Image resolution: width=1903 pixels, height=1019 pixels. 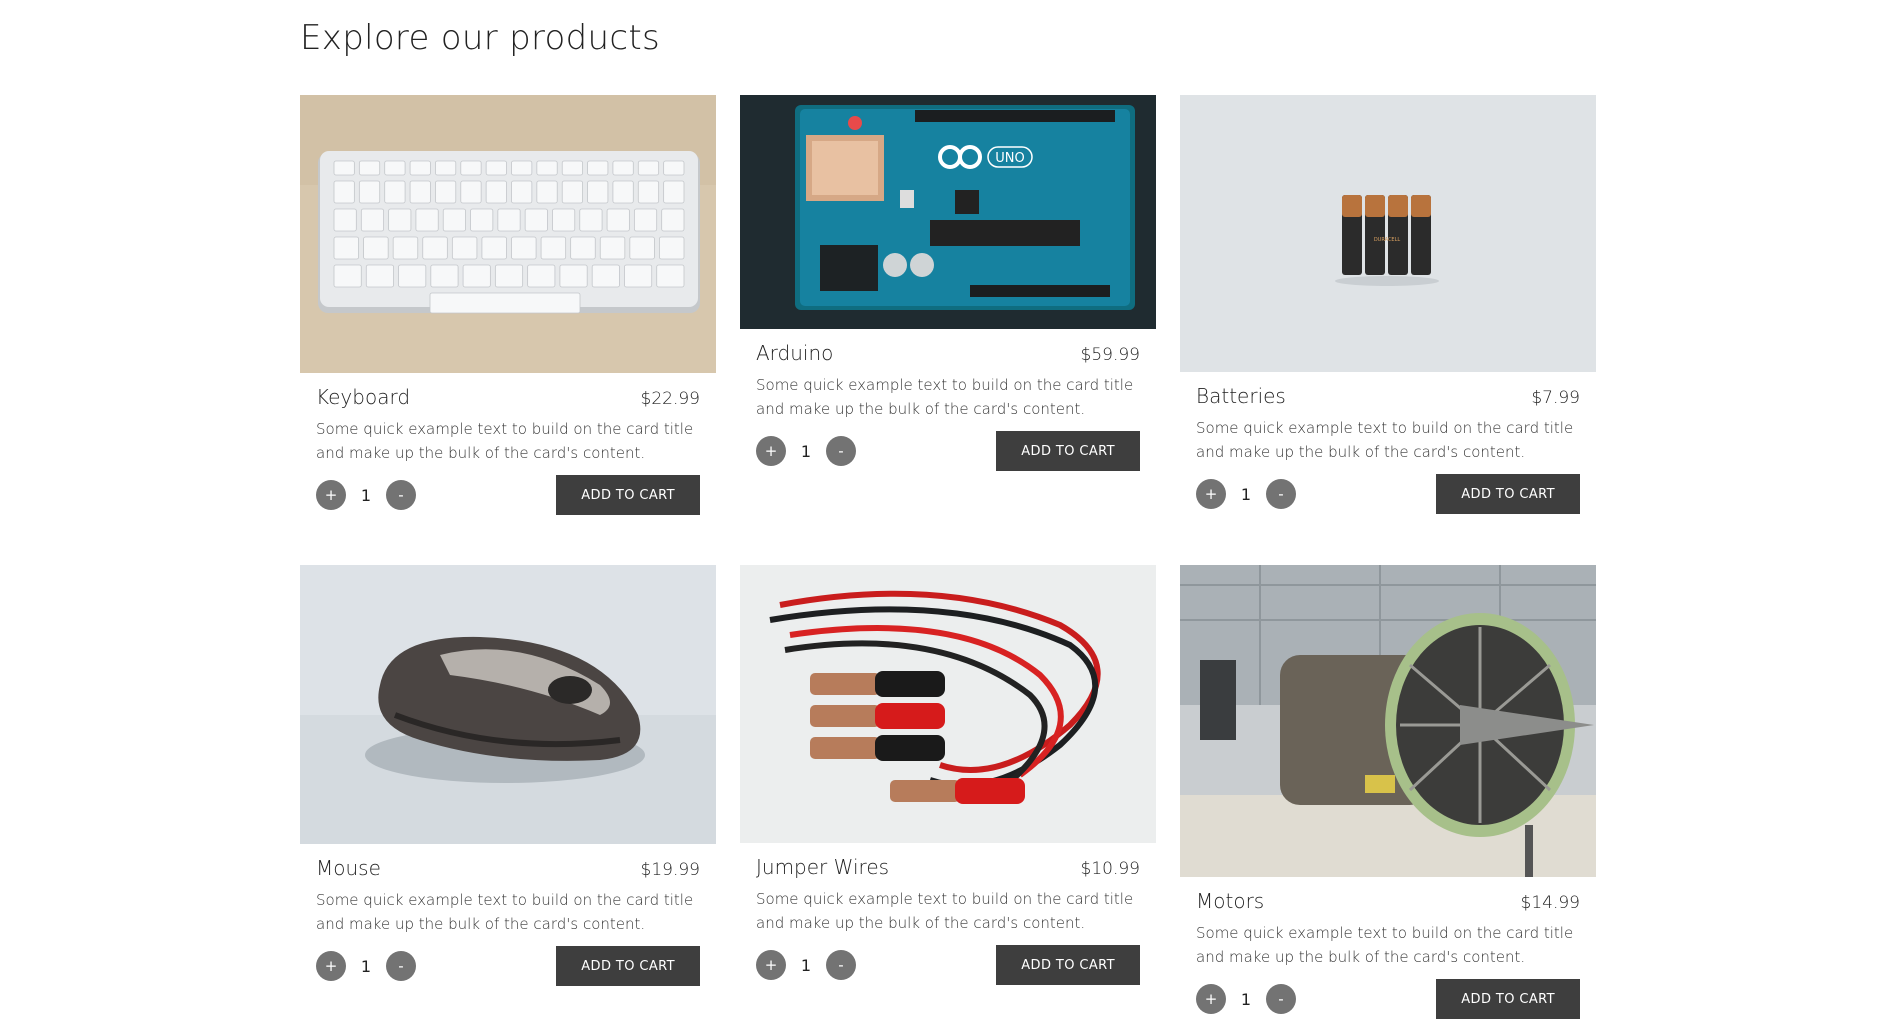 I want to click on product-title: Jumper Wires, so click(x=823, y=867).